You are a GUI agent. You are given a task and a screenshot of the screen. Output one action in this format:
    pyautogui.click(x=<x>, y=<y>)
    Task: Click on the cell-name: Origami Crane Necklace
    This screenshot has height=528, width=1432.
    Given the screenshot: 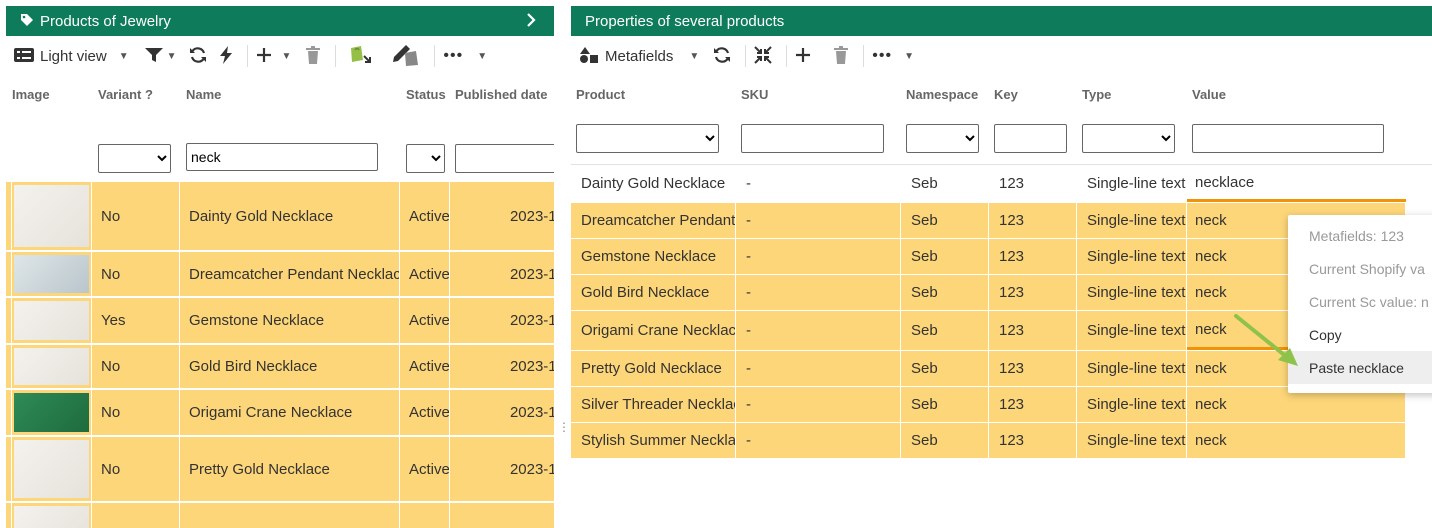 What is the action you would take?
    pyautogui.click(x=290, y=412)
    